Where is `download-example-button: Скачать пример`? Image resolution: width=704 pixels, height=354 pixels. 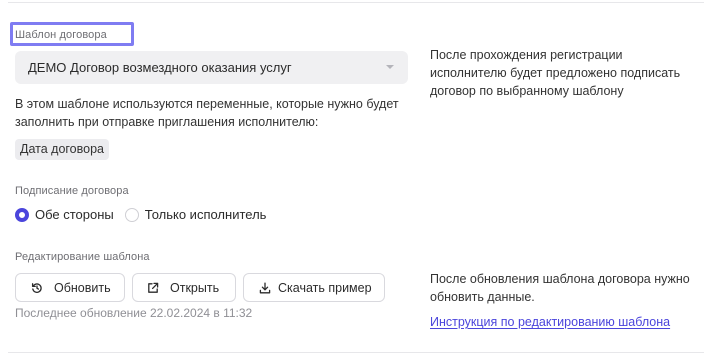
download-example-button: Скачать пример is located at coordinates (314, 287).